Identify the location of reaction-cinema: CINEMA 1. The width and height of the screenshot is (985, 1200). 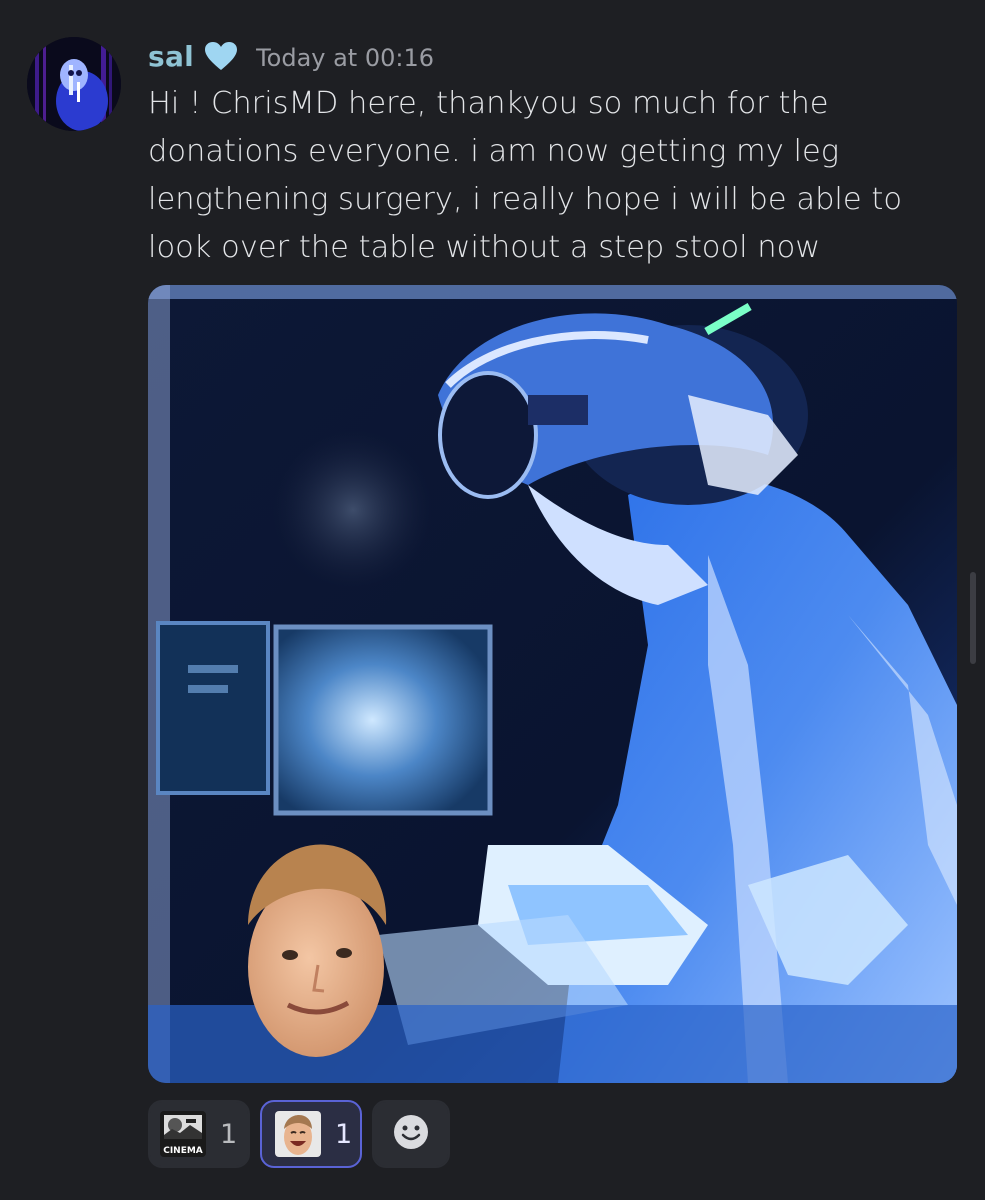
(199, 1134).